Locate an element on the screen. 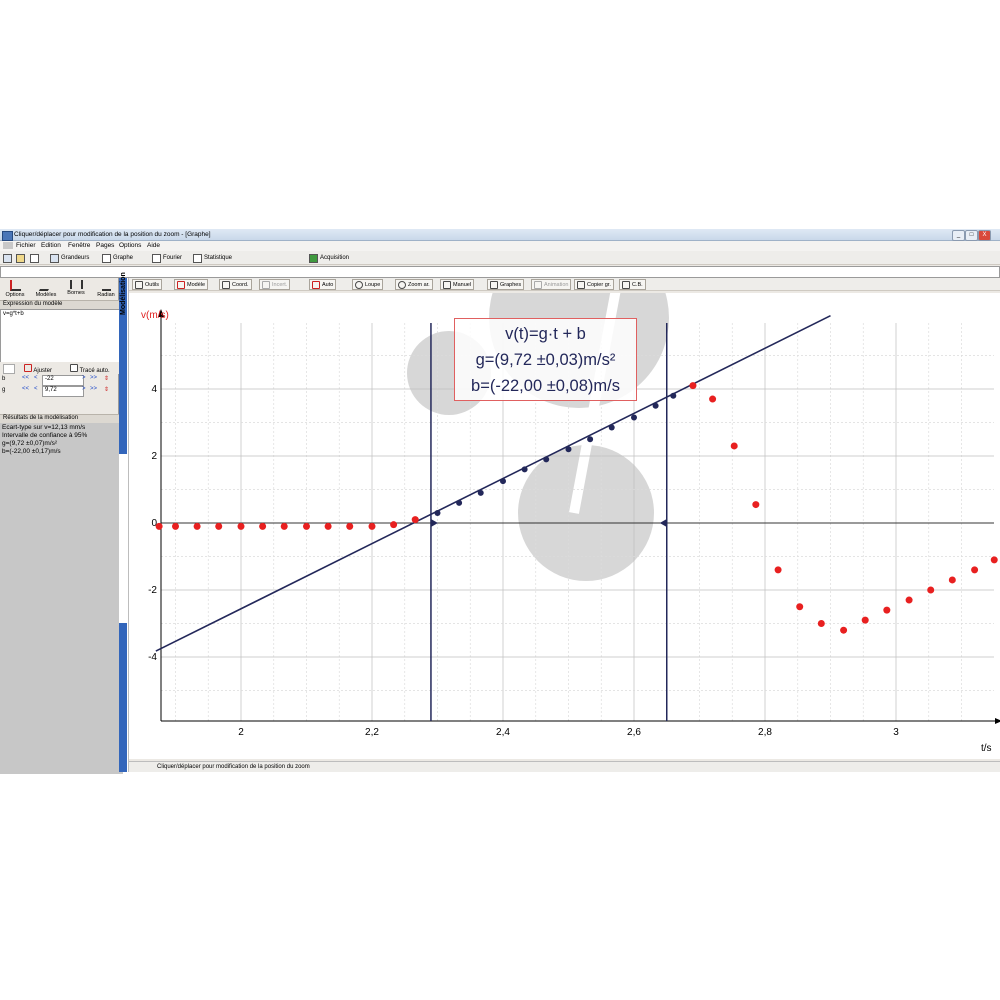  param-g-decrease: < is located at coordinates (36, 389).